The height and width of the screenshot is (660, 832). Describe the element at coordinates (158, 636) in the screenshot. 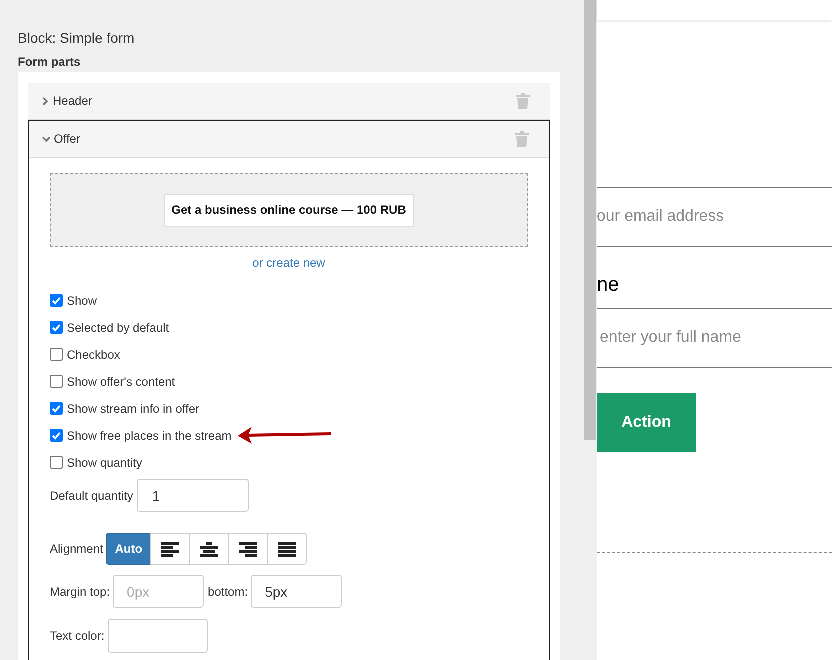

I see `text-color-field` at that location.